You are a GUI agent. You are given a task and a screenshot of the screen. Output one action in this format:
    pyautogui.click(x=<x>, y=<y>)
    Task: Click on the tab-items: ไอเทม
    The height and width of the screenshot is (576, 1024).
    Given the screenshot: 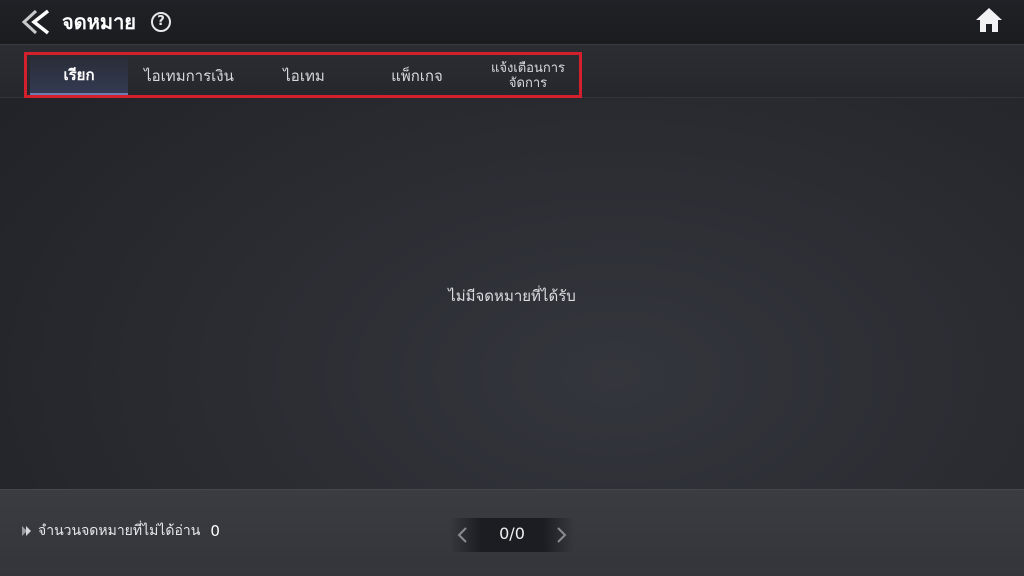 What is the action you would take?
    pyautogui.click(x=304, y=76)
    